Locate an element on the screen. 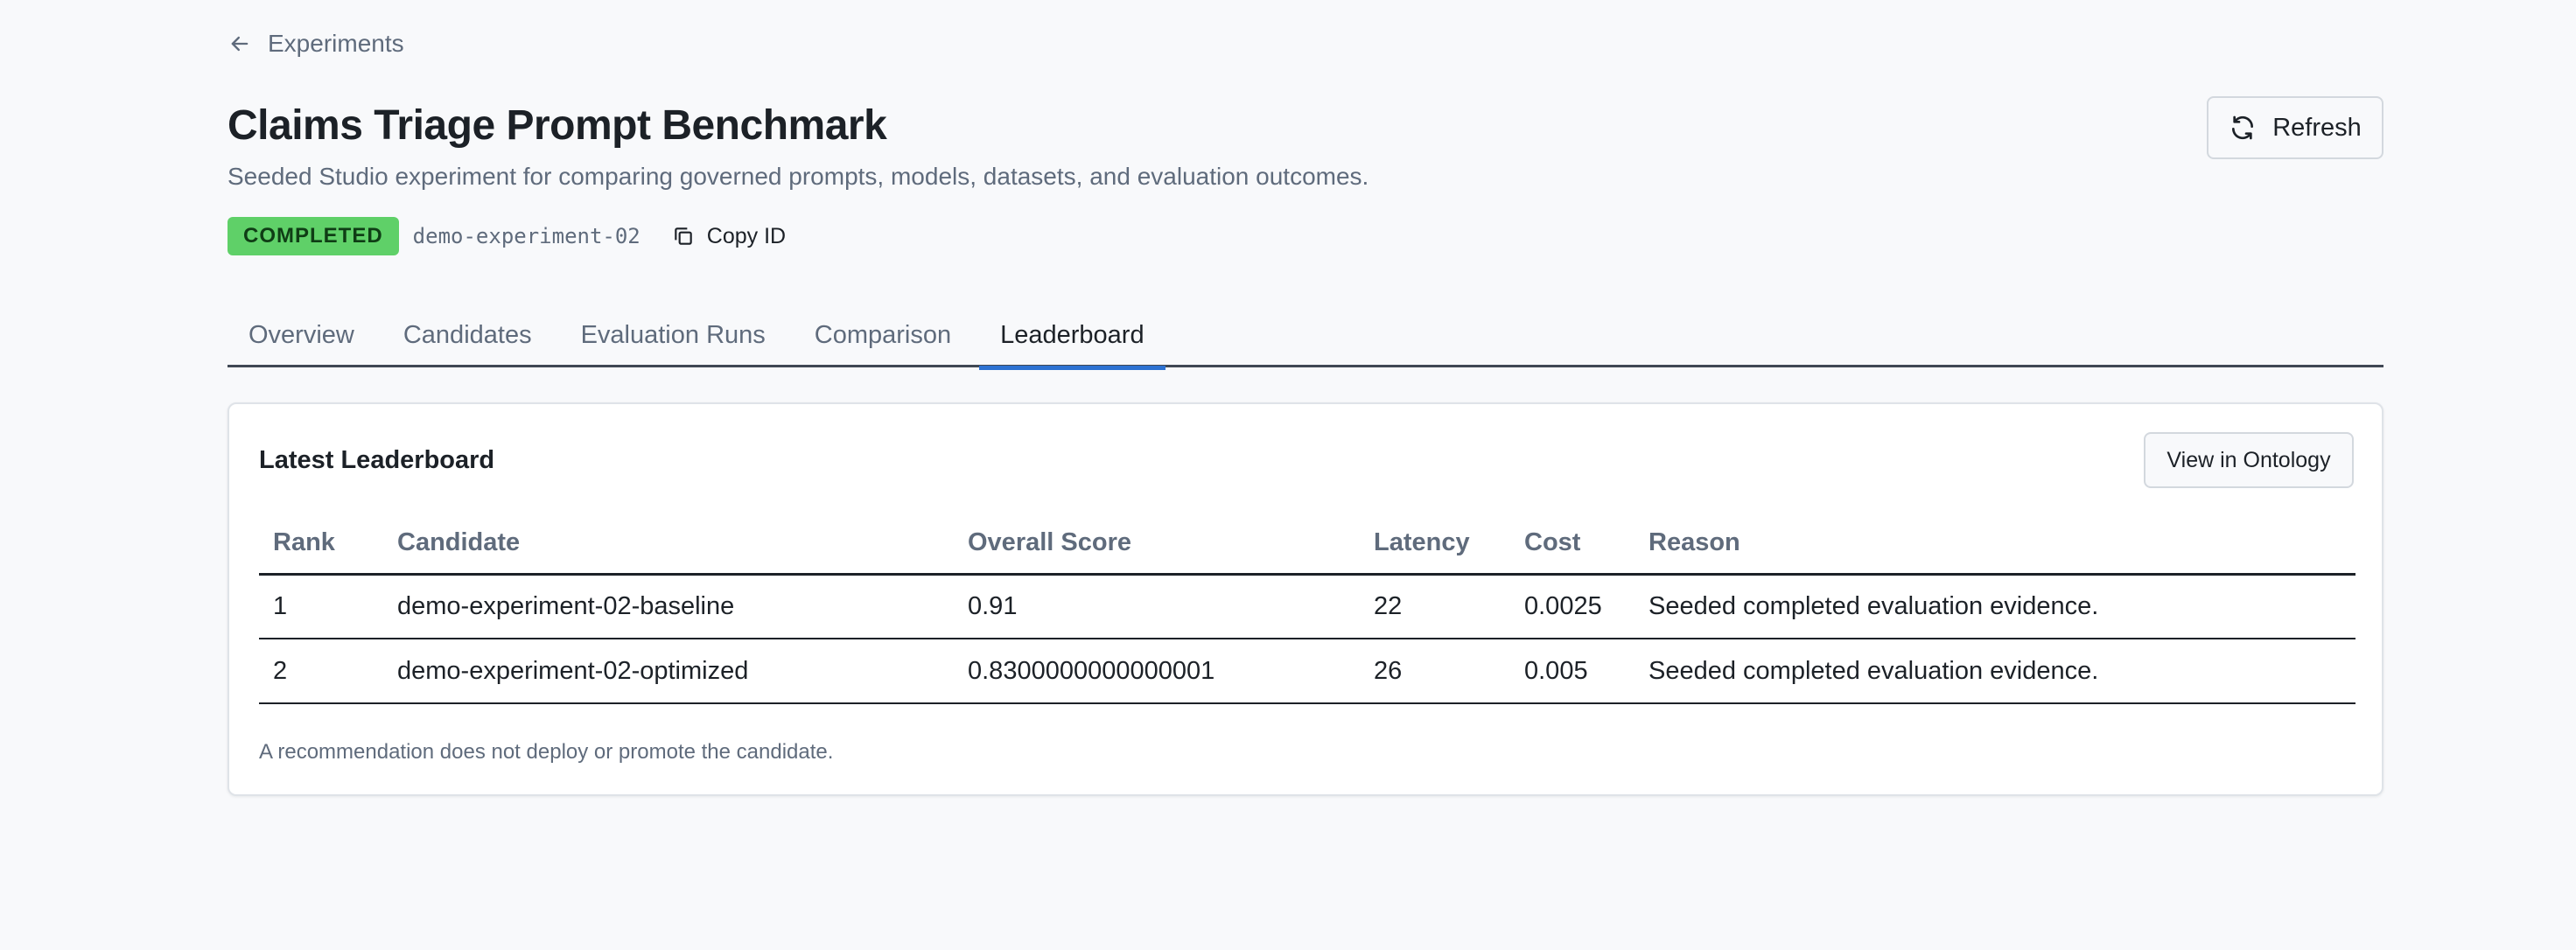 The image size is (2576, 950). cell-cost: 0.005 is located at coordinates (1572, 672).